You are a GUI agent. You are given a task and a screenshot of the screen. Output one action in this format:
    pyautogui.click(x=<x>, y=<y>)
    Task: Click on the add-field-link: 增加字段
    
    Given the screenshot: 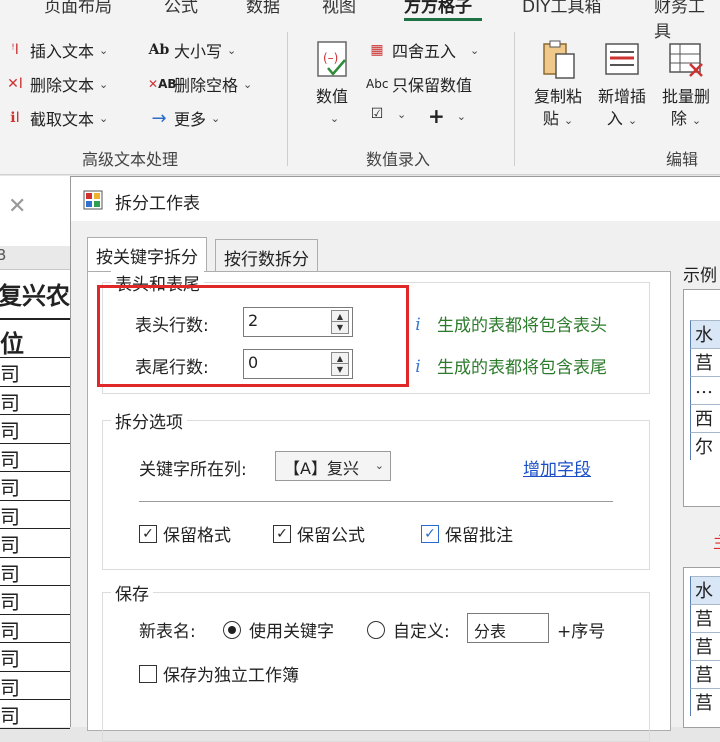 What is the action you would take?
    pyautogui.click(x=557, y=467)
    